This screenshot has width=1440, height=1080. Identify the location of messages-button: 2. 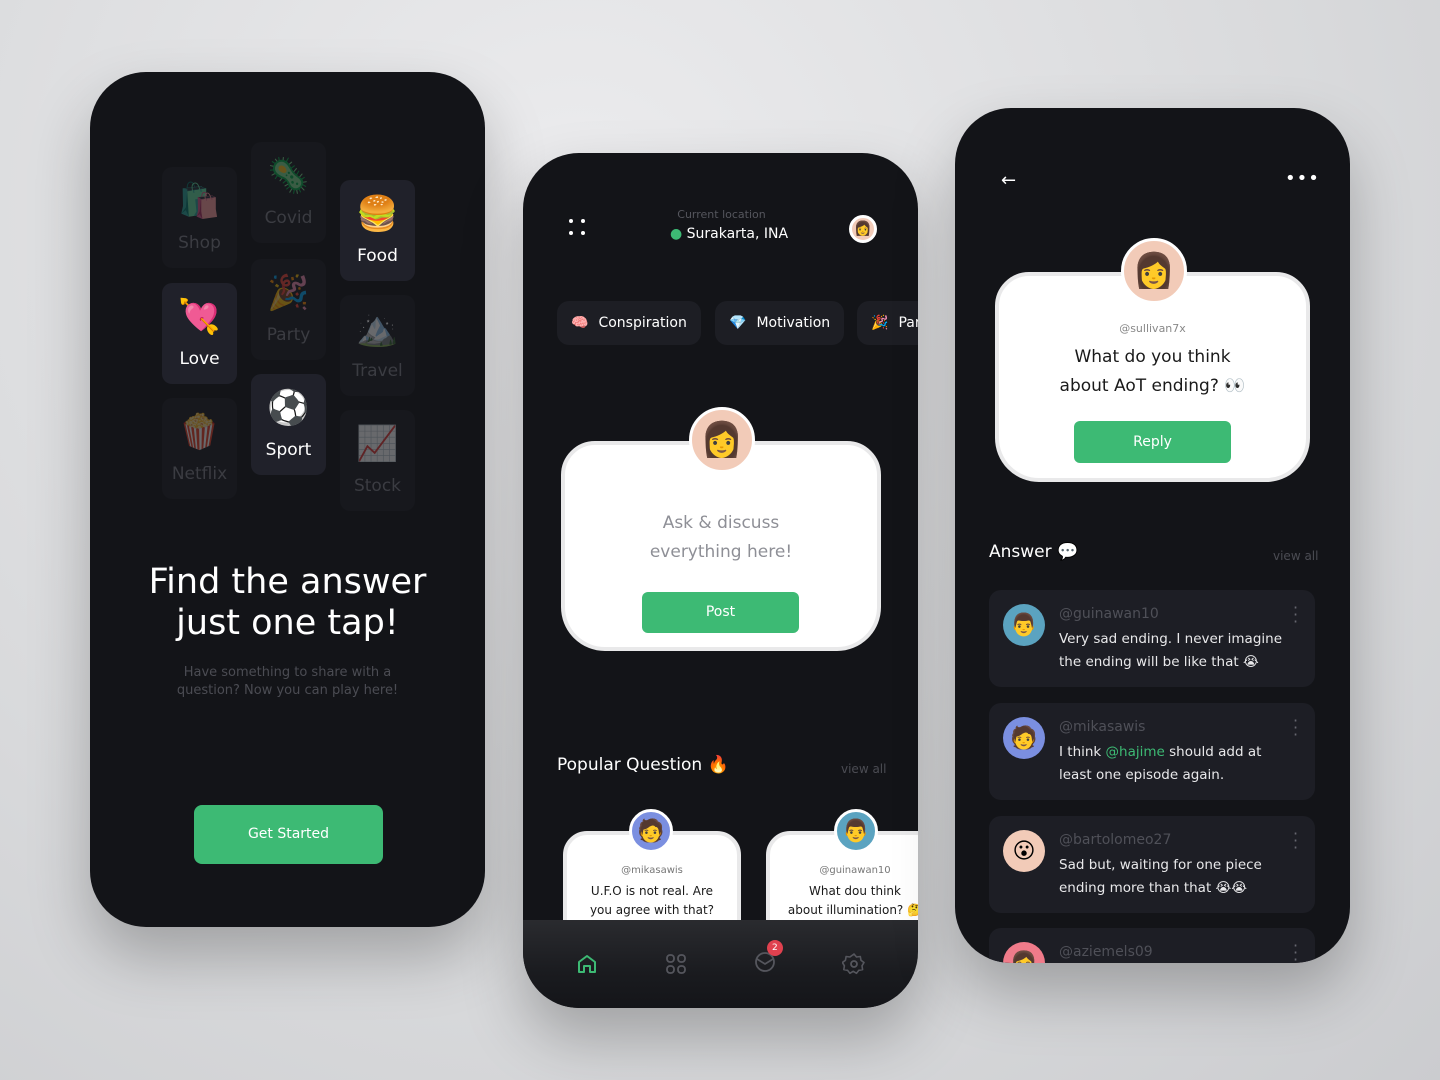
(768, 959).